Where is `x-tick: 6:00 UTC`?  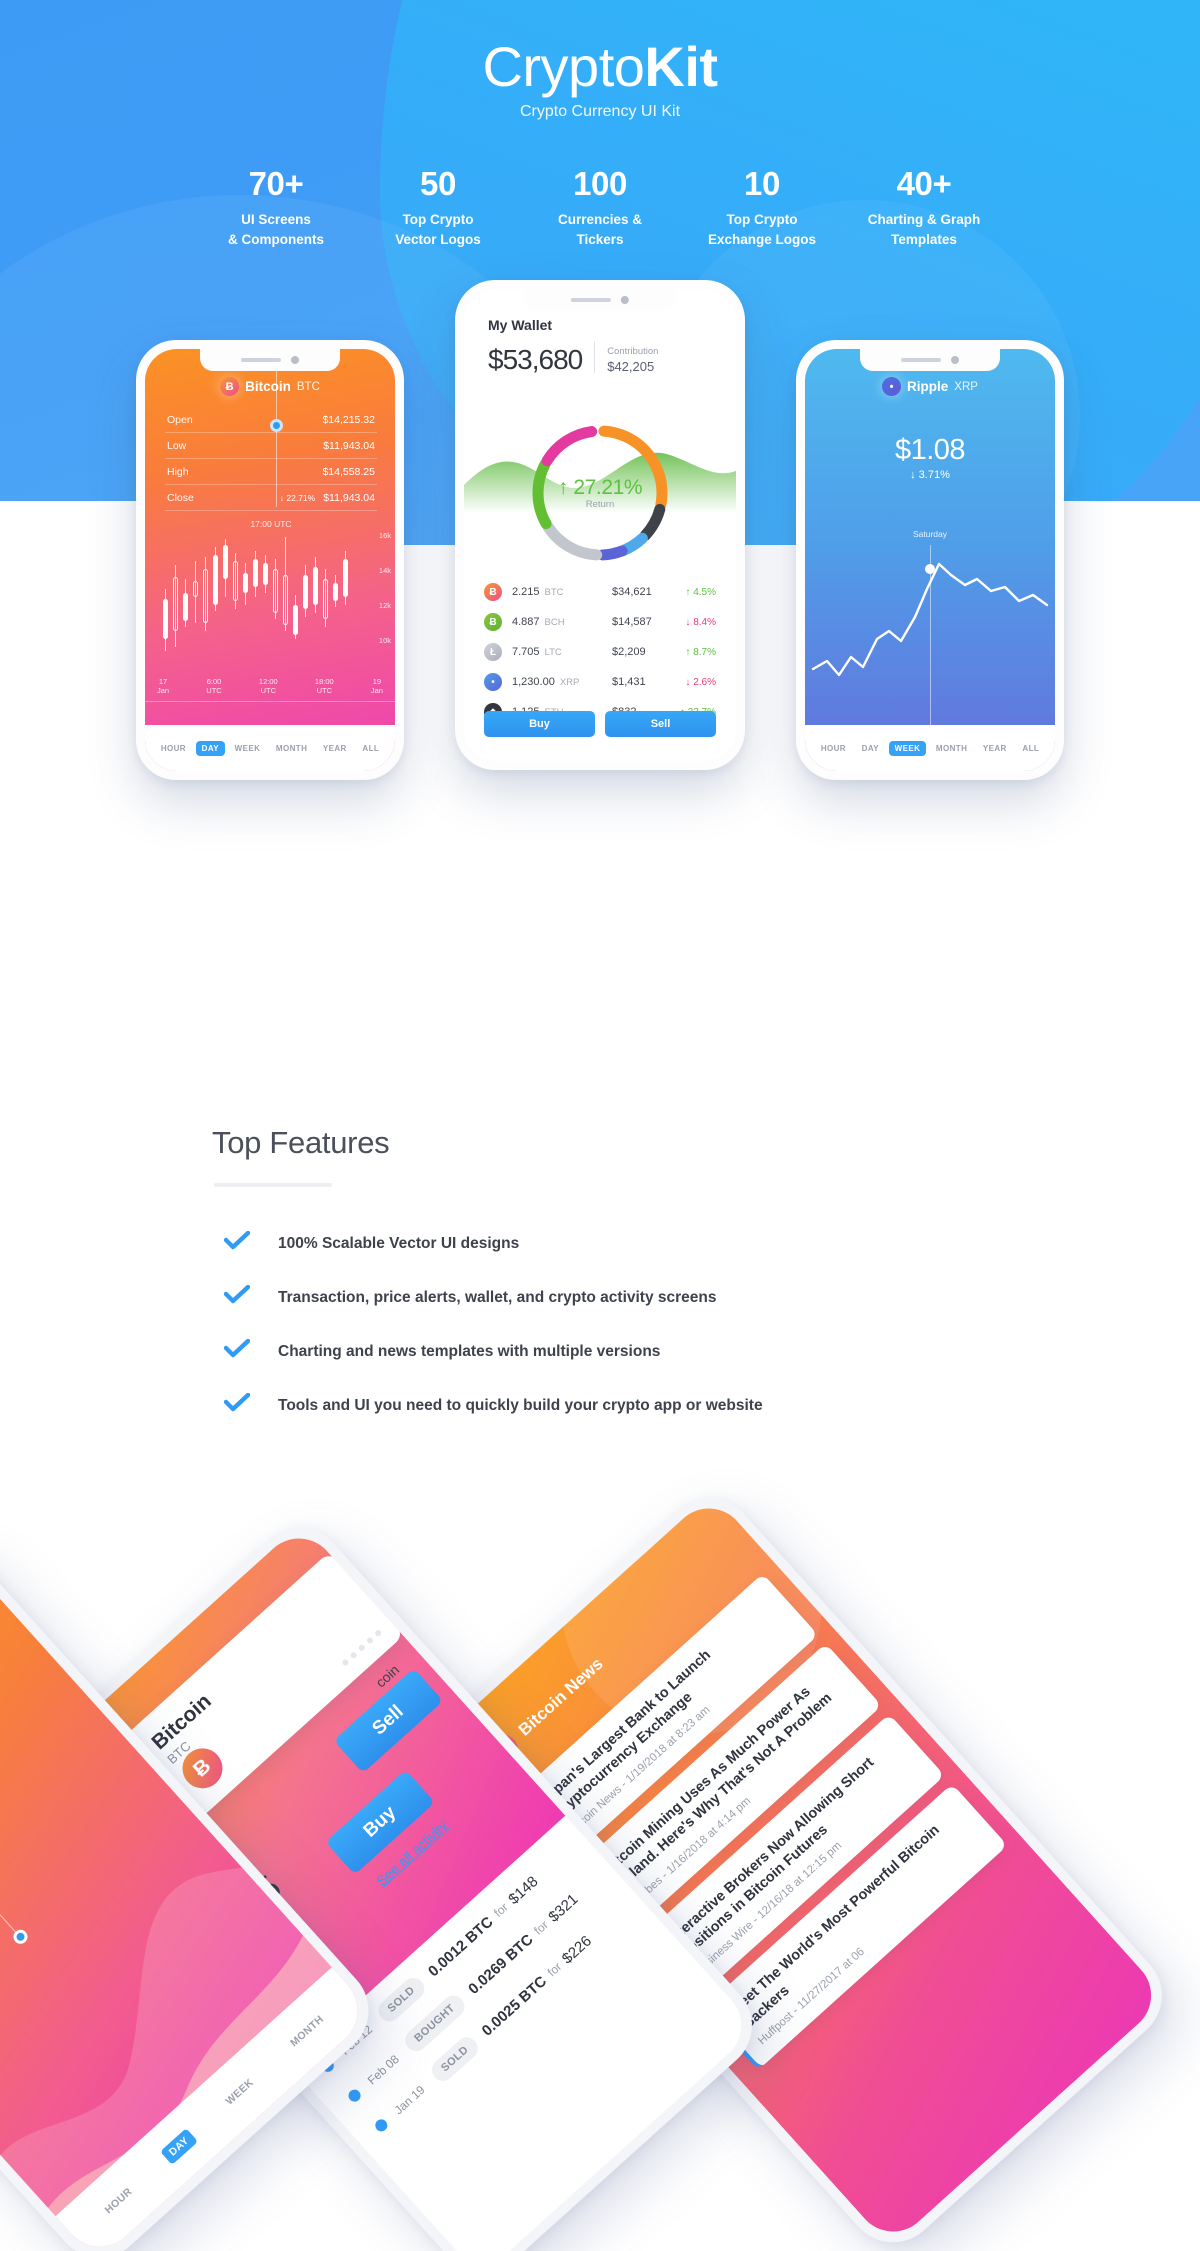 x-tick: 6:00 UTC is located at coordinates (214, 686).